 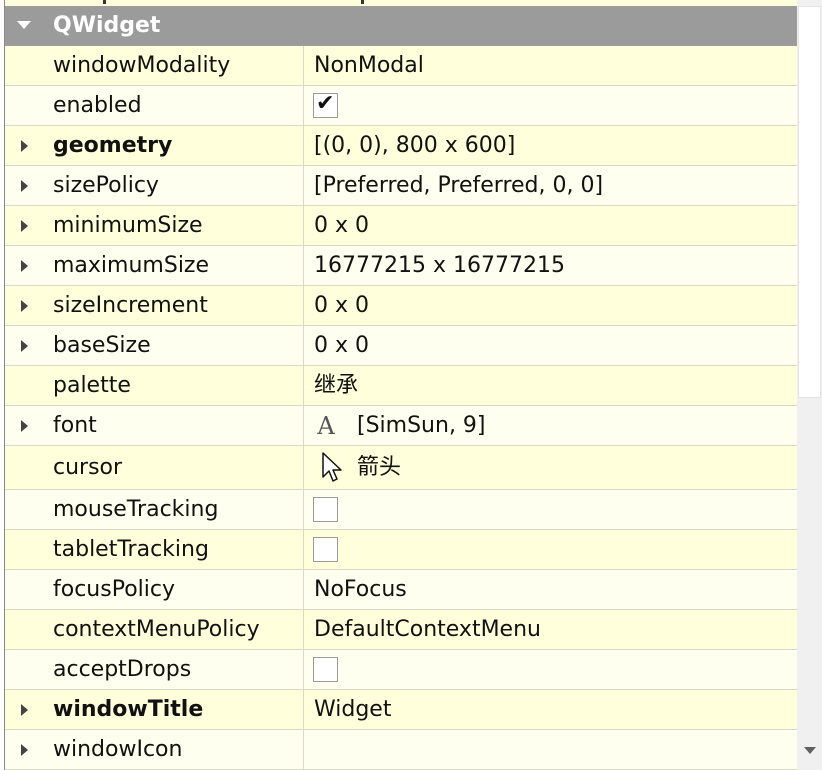 I want to click on vertical-scrollbar, so click(x=809, y=385).